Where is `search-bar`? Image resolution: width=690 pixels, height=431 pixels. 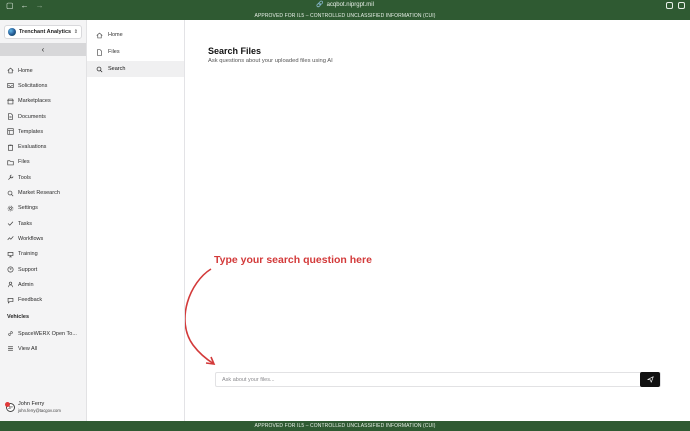 search-bar is located at coordinates (438, 379).